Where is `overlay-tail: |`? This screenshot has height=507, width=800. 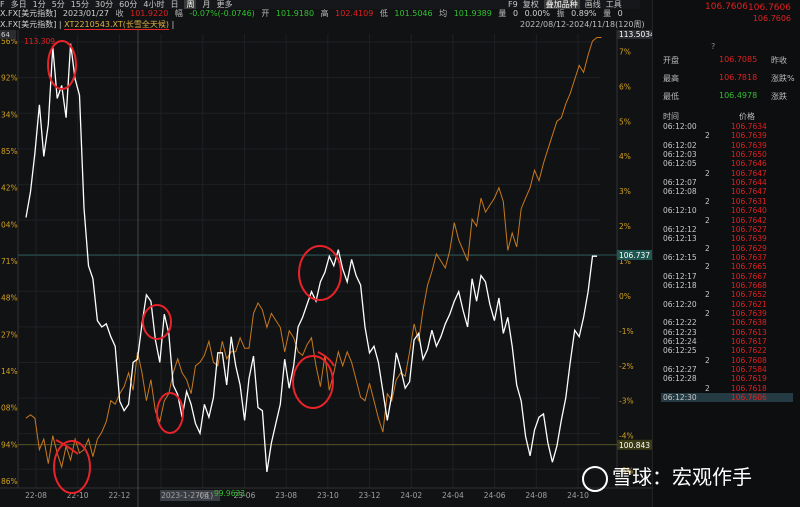 overlay-tail: | is located at coordinates (173, 24).